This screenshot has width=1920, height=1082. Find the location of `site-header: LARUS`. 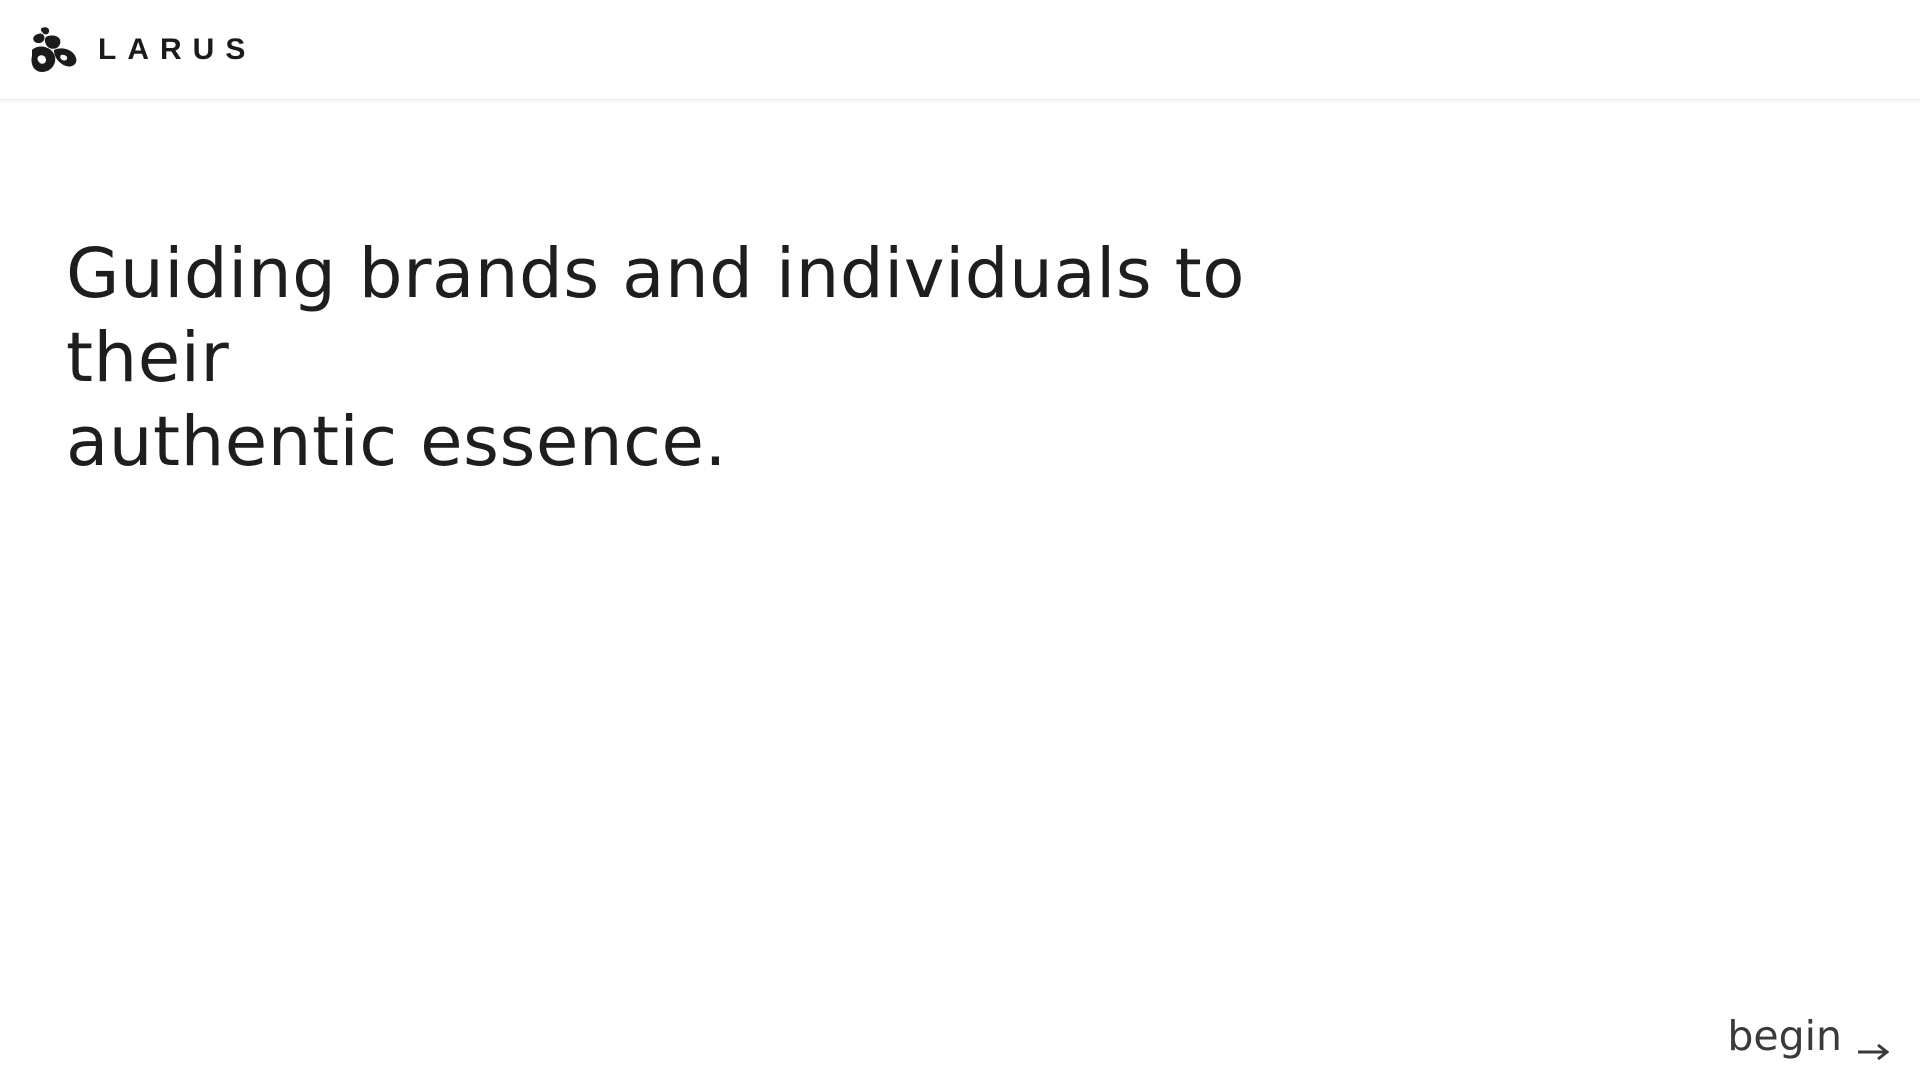

site-header: LARUS is located at coordinates (960, 50).